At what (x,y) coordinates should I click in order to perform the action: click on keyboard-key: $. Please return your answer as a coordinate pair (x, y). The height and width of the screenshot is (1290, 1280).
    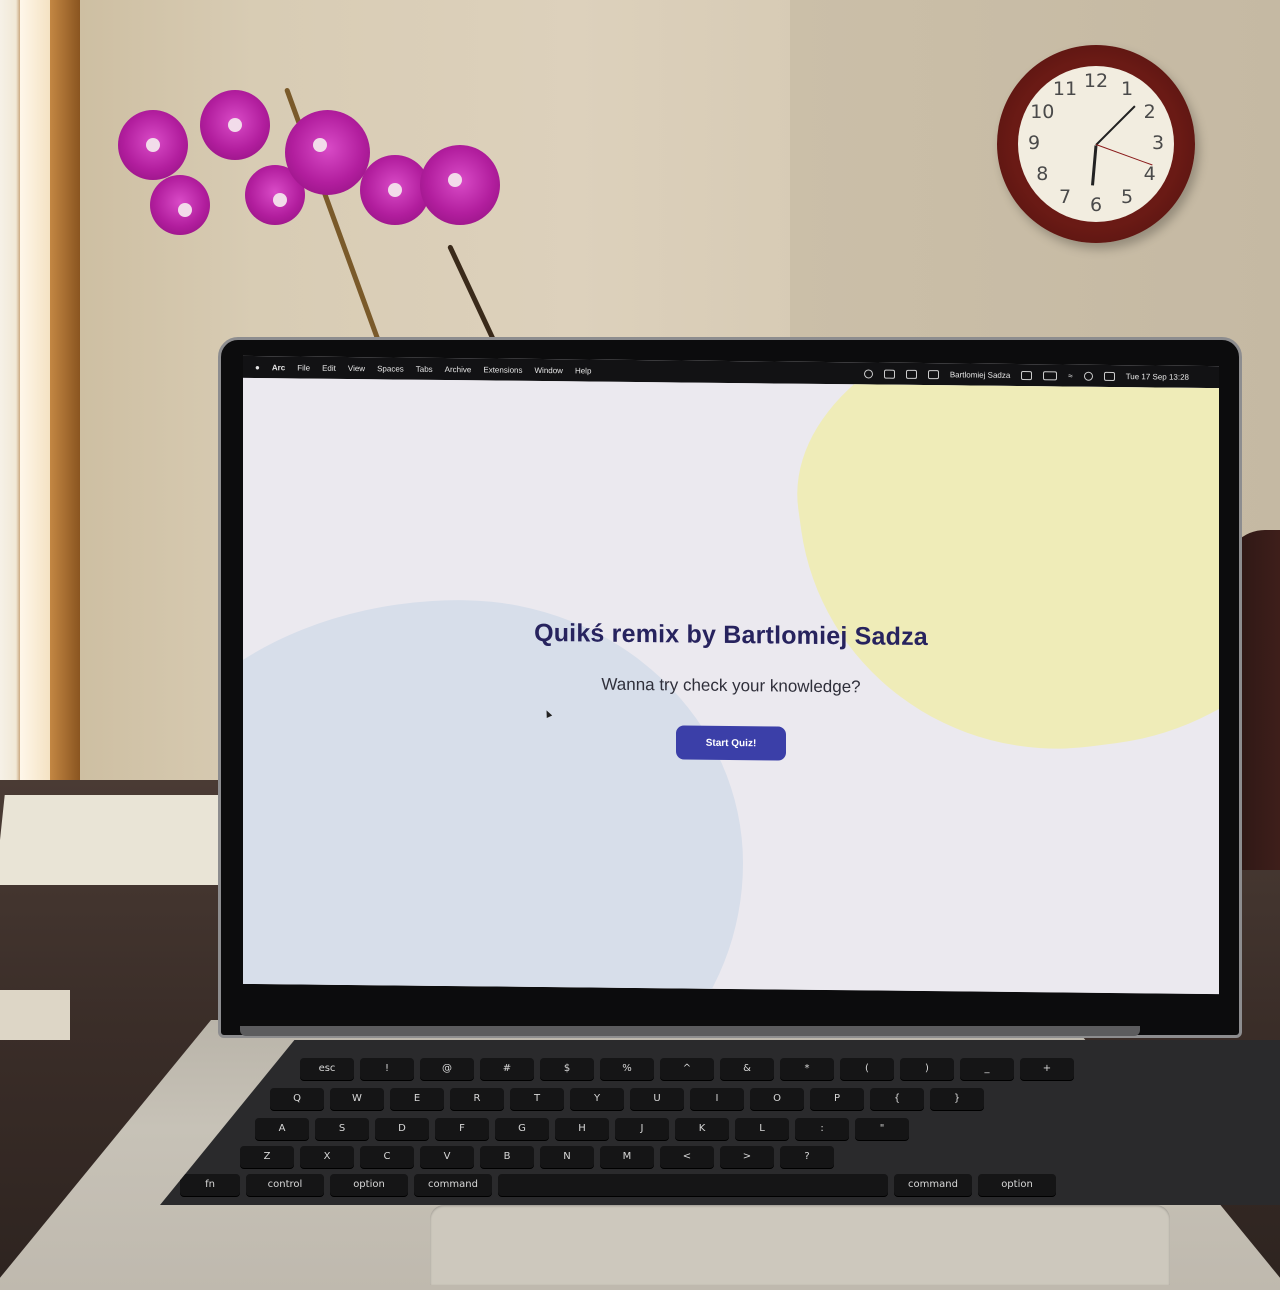
    Looking at the image, I should click on (567, 1069).